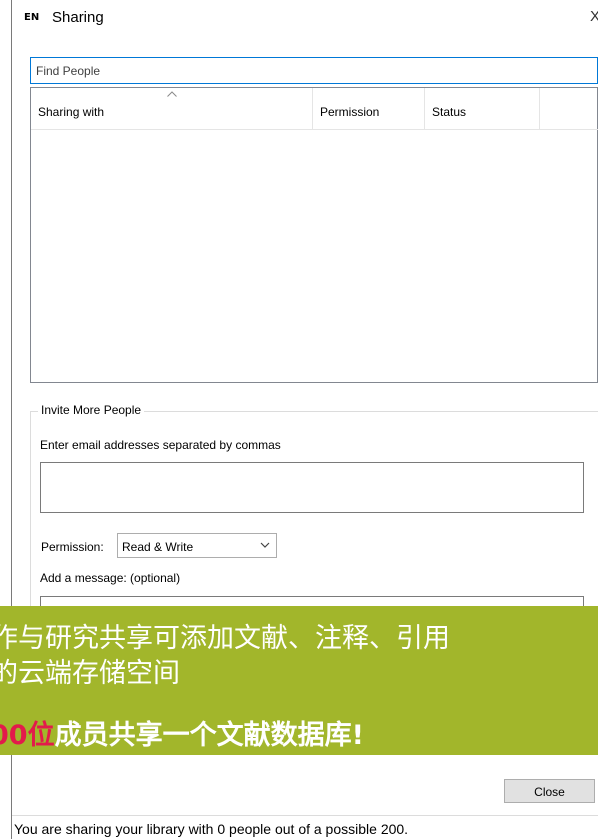  What do you see at coordinates (482, 109) in the screenshot?
I see `column-header-status: Status` at bounding box center [482, 109].